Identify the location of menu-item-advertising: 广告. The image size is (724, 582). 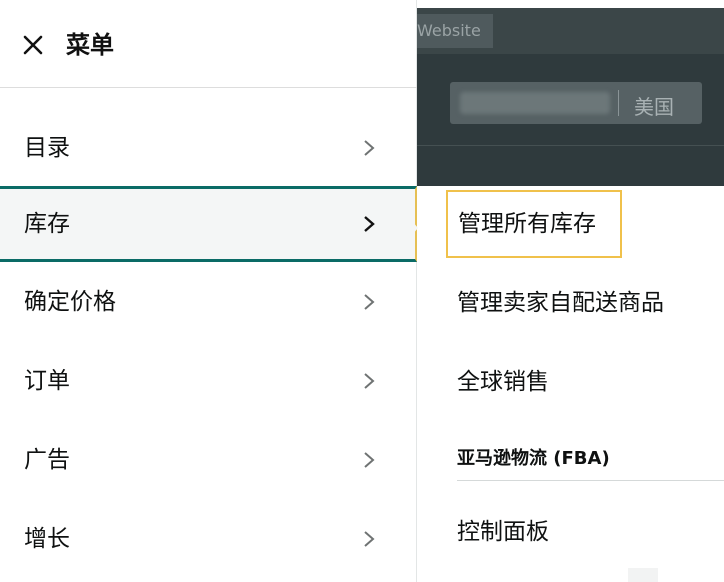
(208, 460).